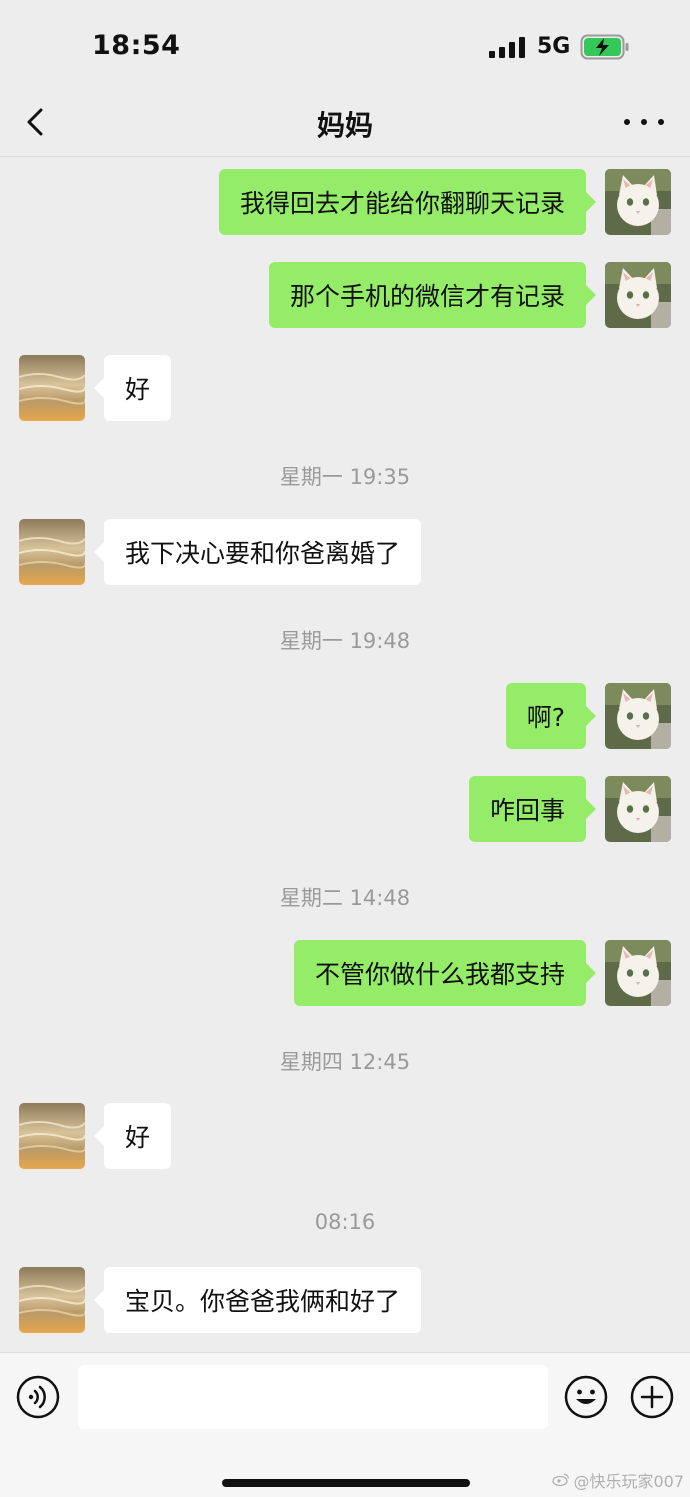 Image resolution: width=690 pixels, height=1497 pixels. Describe the element at coordinates (561, 1480) in the screenshot. I see `weibo-icon` at that location.